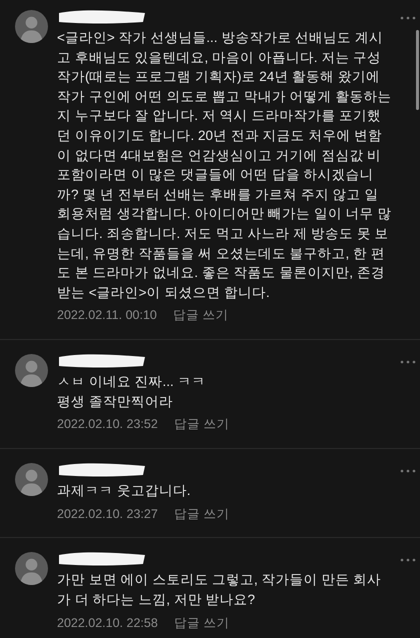 The image size is (420, 638). I want to click on comment-date: 2022.02.10. 22:58, so click(107, 623).